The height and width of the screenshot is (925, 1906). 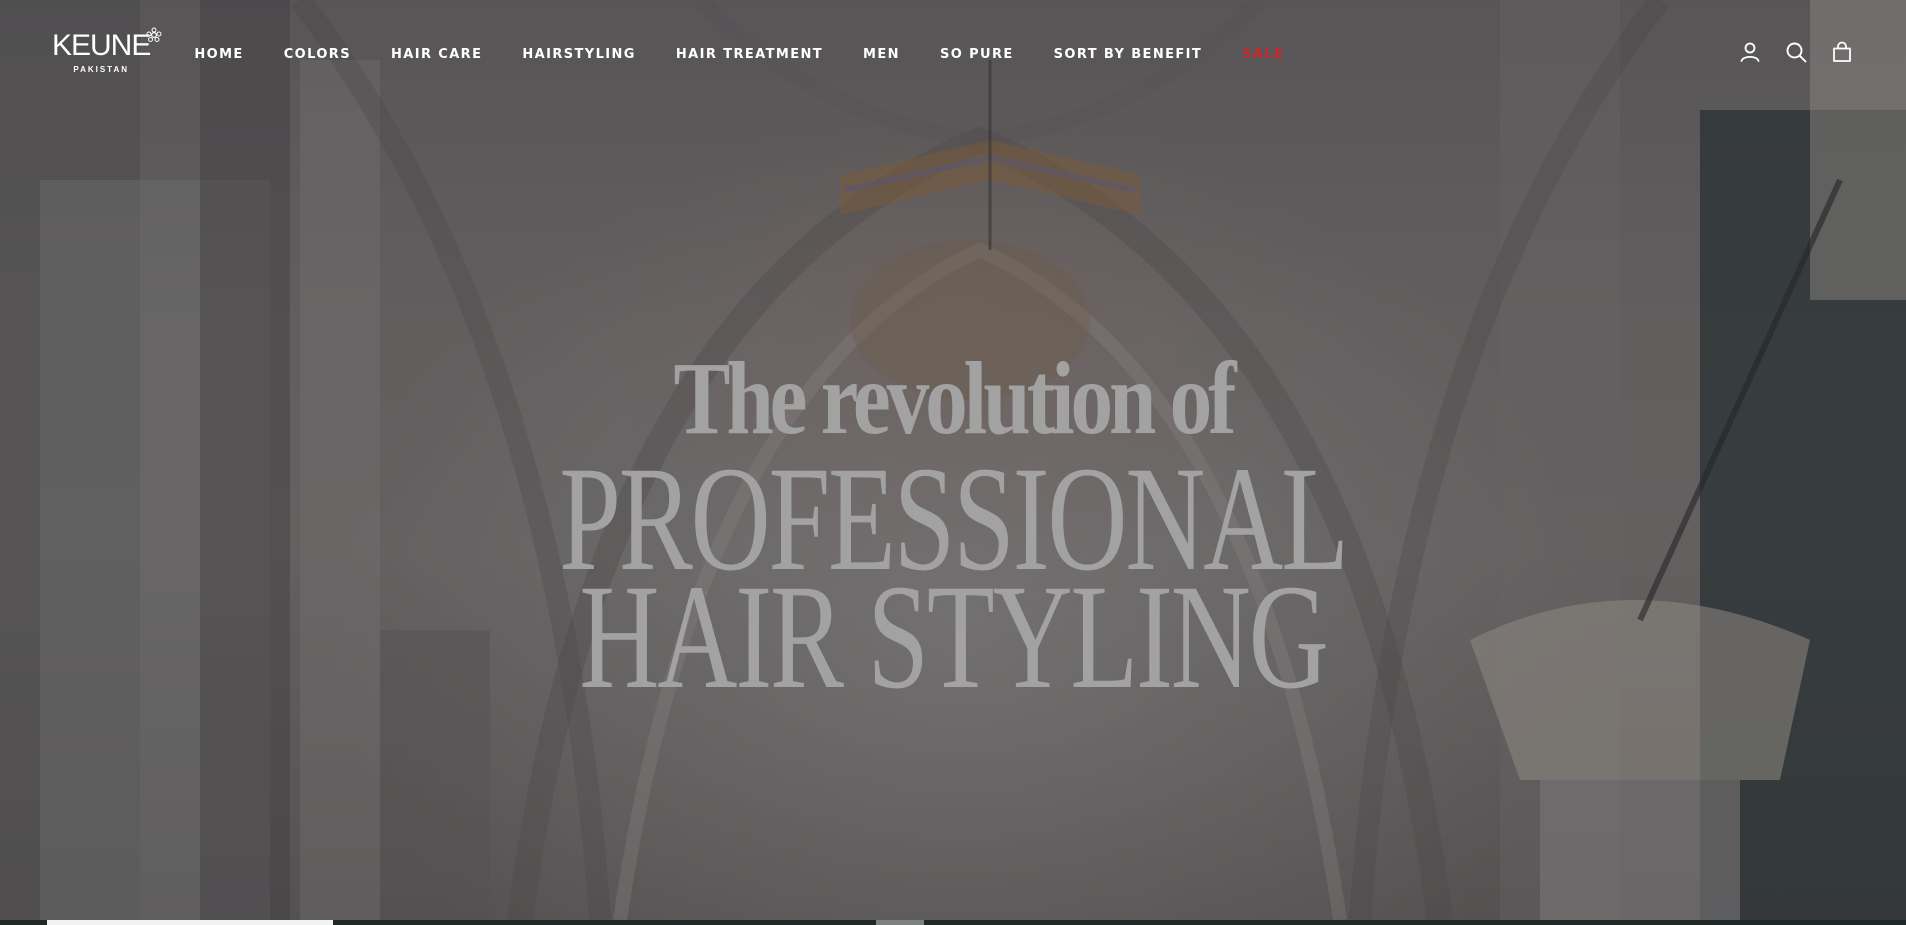 What do you see at coordinates (317, 54) in the screenshot?
I see `nav-item-colors: COLORS` at bounding box center [317, 54].